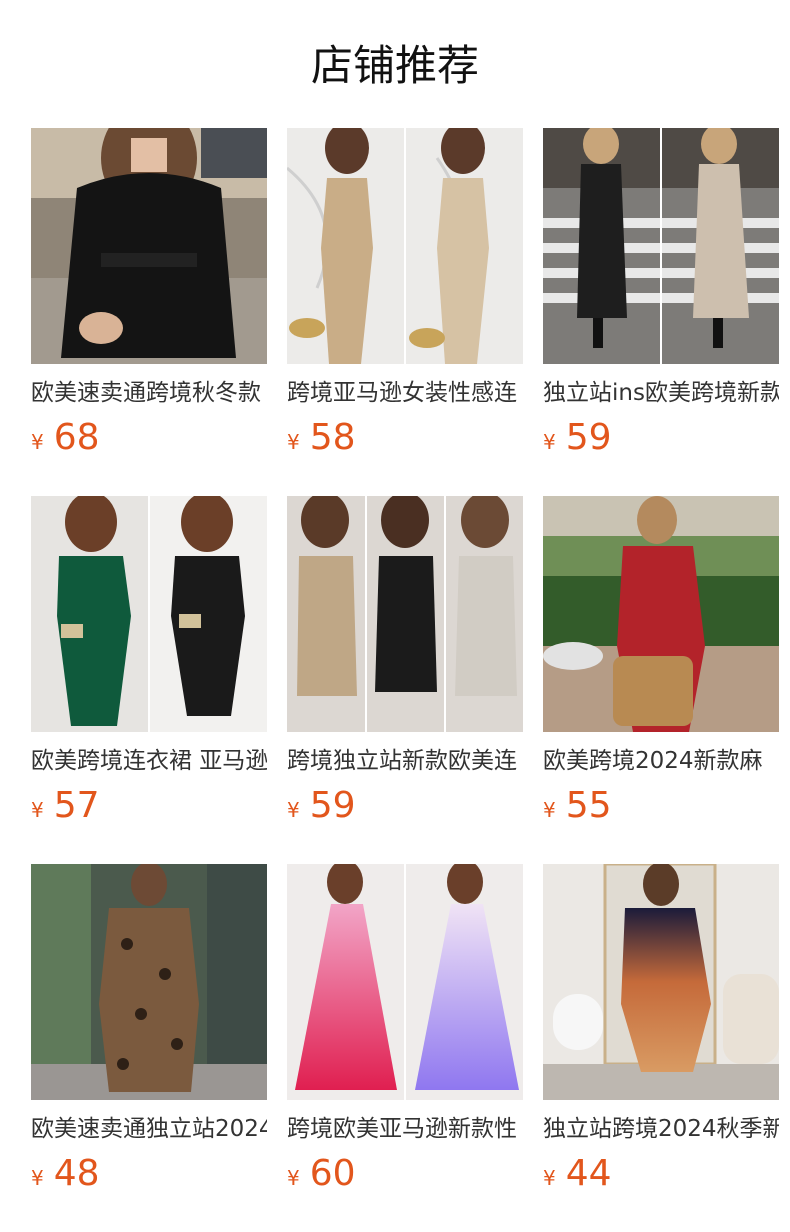  What do you see at coordinates (76, 437) in the screenshot?
I see `price-value: 68` at bounding box center [76, 437].